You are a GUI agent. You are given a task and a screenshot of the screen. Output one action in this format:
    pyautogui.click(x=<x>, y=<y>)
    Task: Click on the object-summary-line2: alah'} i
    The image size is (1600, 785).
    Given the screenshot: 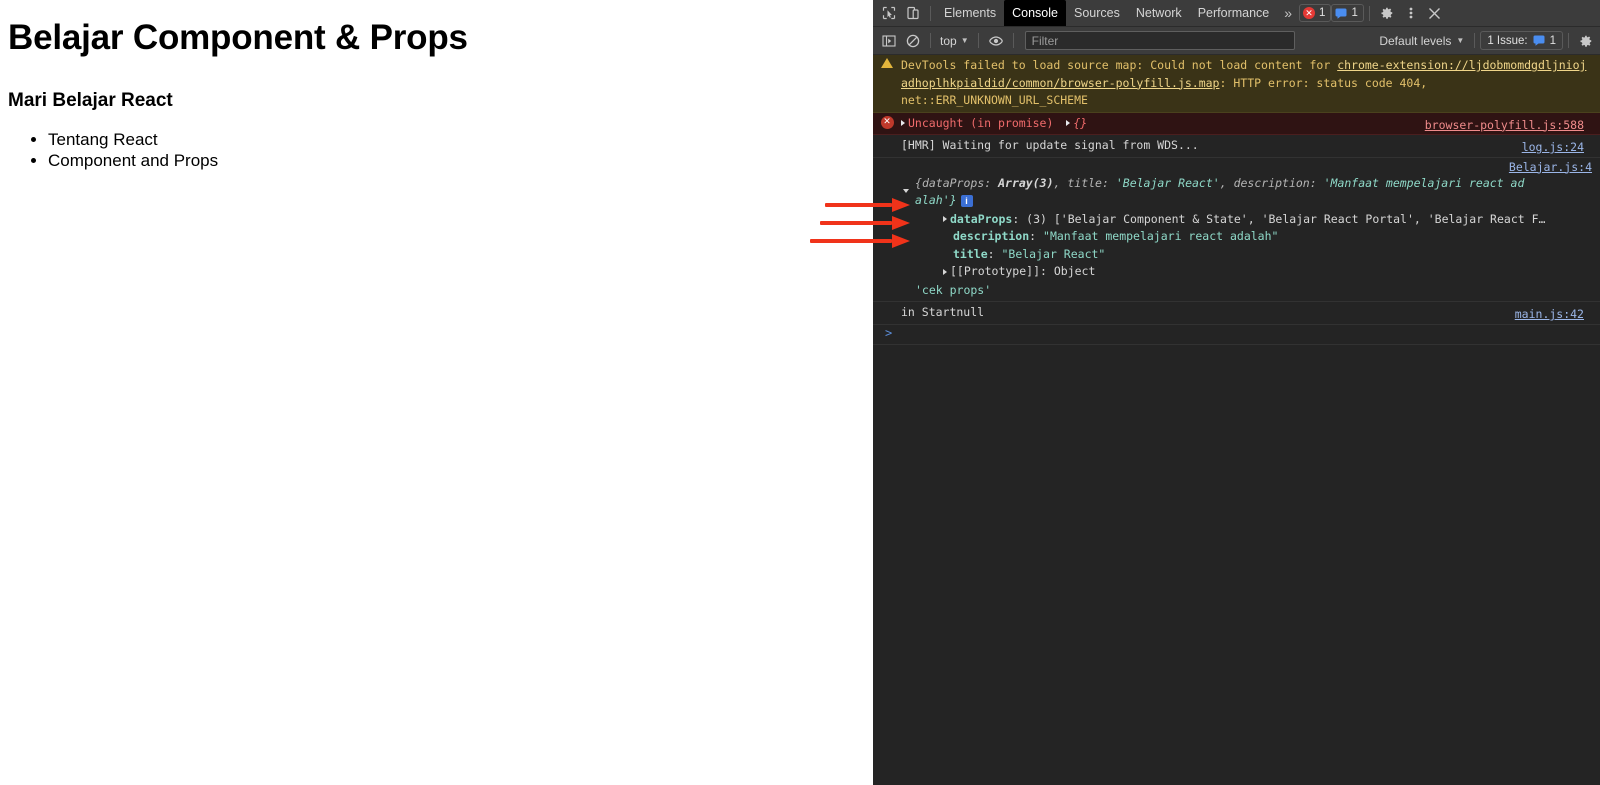 What is the action you would take?
    pyautogui.click(x=1250, y=201)
    